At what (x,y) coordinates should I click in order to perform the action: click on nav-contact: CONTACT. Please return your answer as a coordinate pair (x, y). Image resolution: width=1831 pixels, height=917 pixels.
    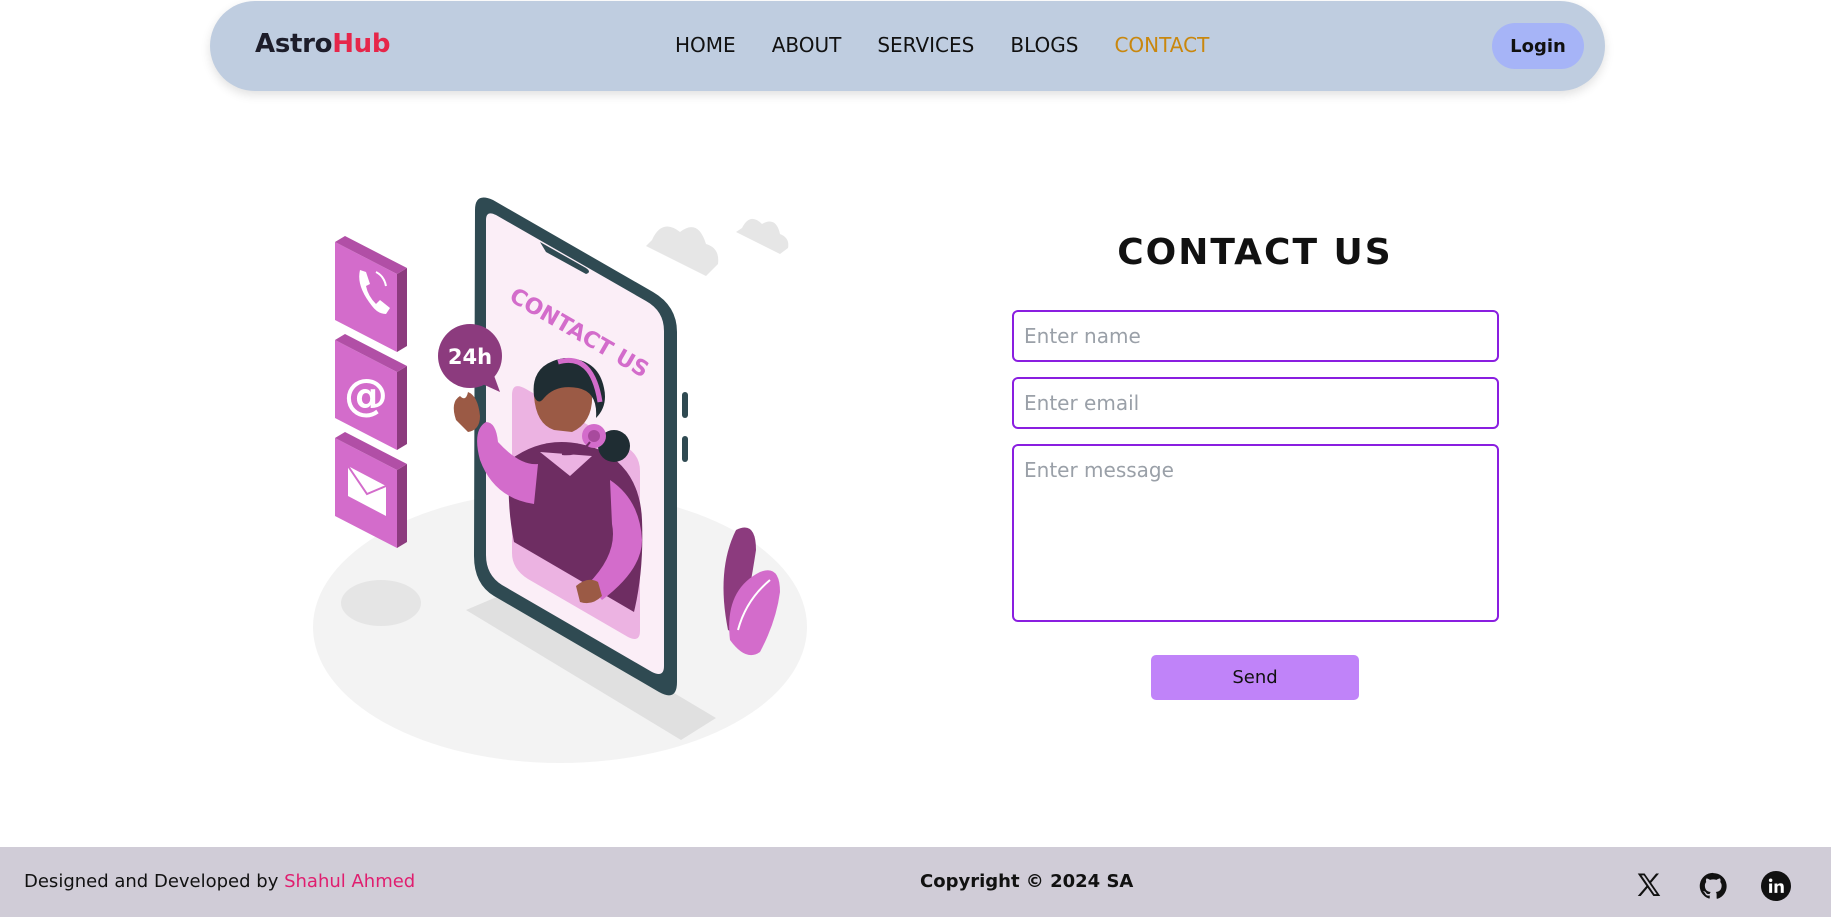
    Looking at the image, I should click on (1161, 45).